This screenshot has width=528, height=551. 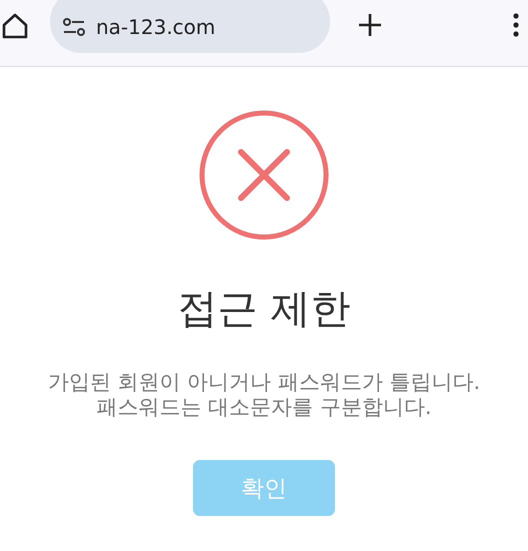 What do you see at coordinates (15, 26) in the screenshot?
I see `home-icon` at bounding box center [15, 26].